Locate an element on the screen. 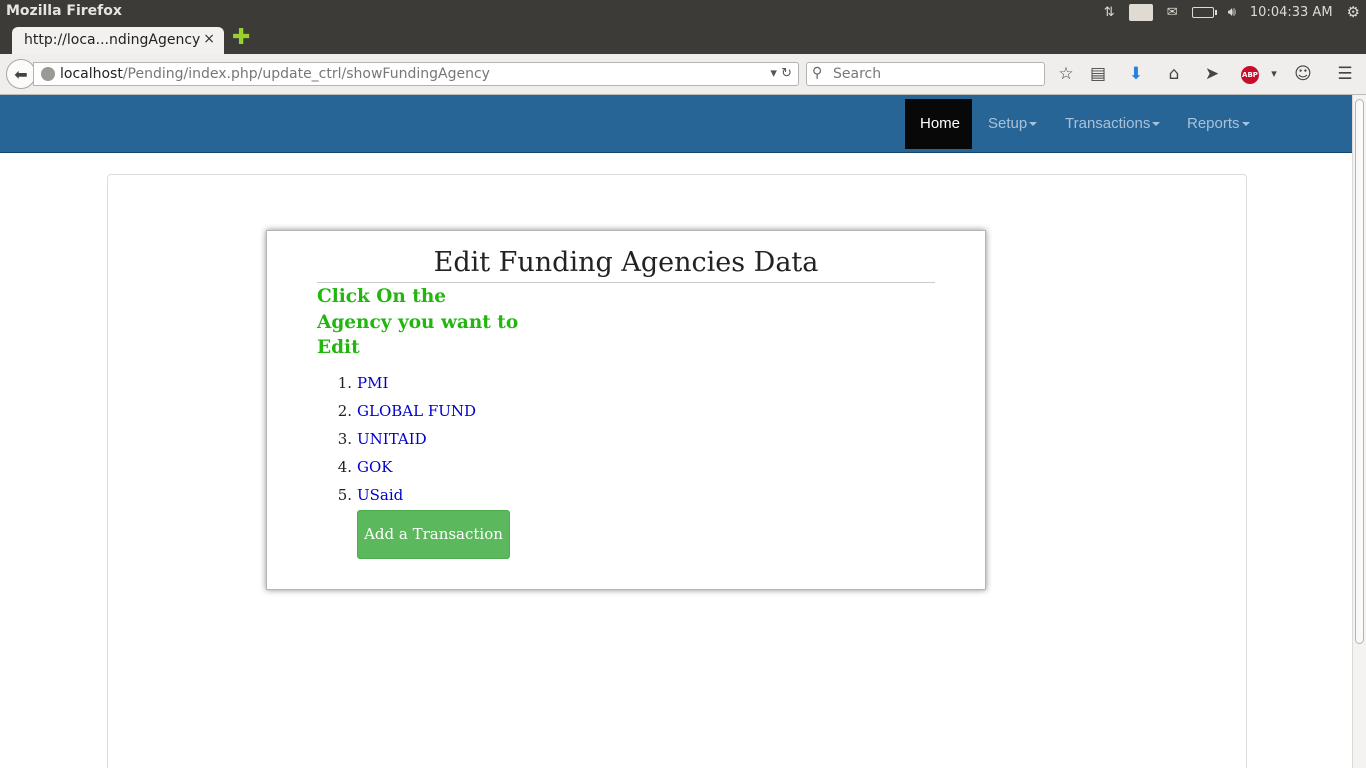 This screenshot has height=768, width=1366. clock: 10:04:33 AM is located at coordinates (1291, 12).